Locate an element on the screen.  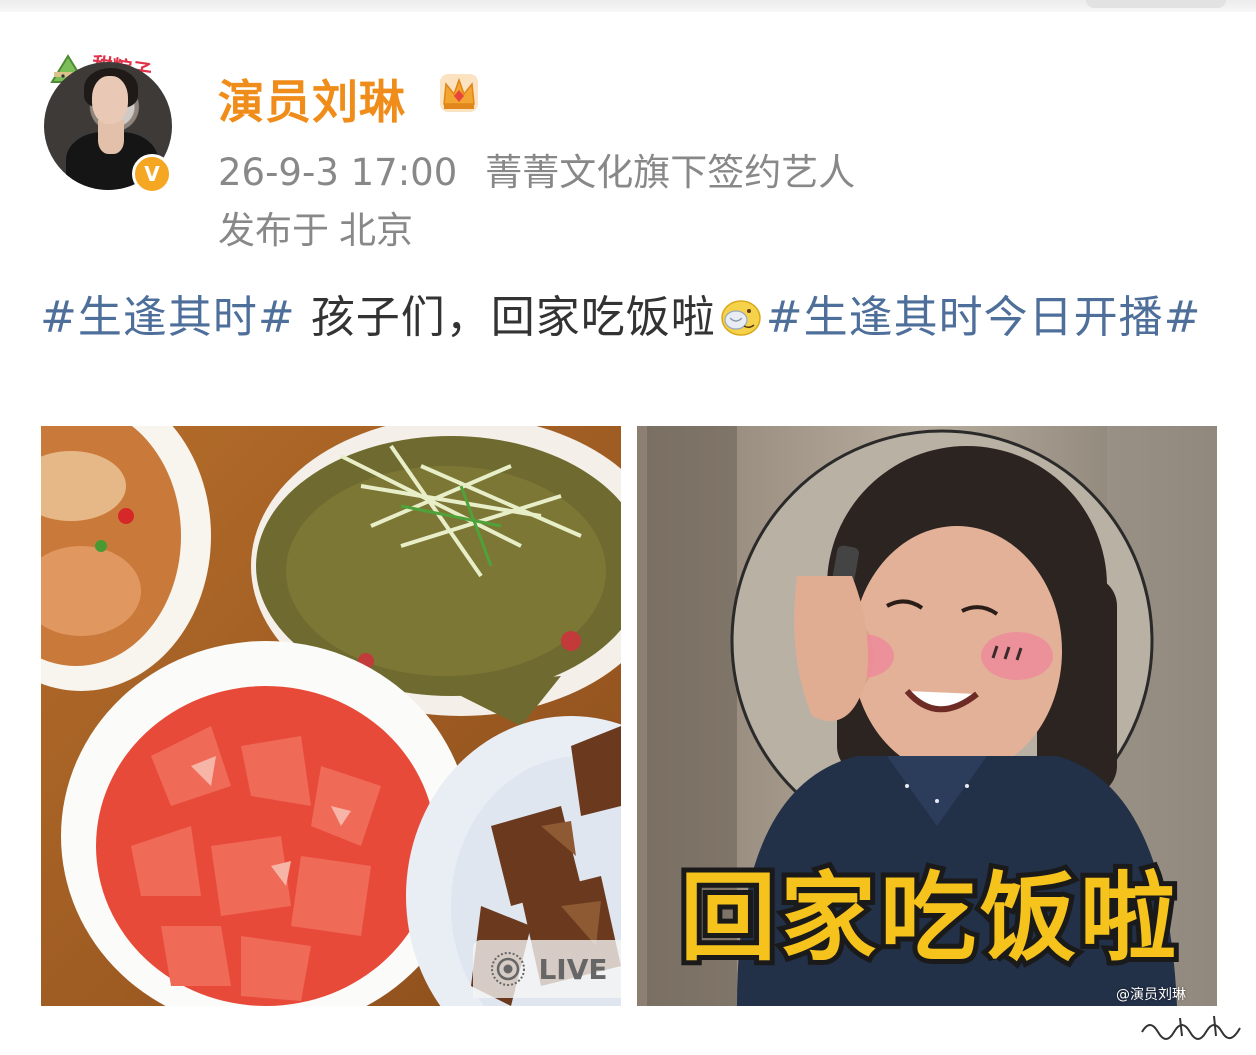
caption-graphic: 回家吃饭啦 is located at coordinates (928, 916).